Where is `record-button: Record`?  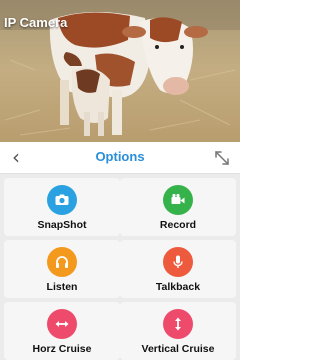
record-button: Record is located at coordinates (178, 207).